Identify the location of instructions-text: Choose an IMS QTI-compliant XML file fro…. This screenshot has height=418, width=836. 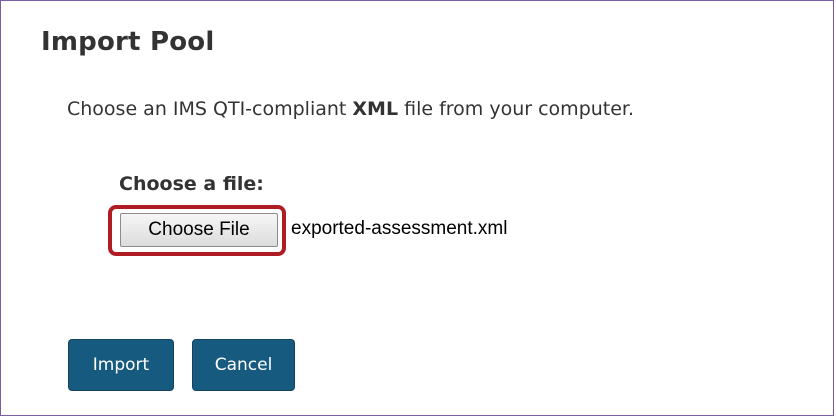
(350, 109).